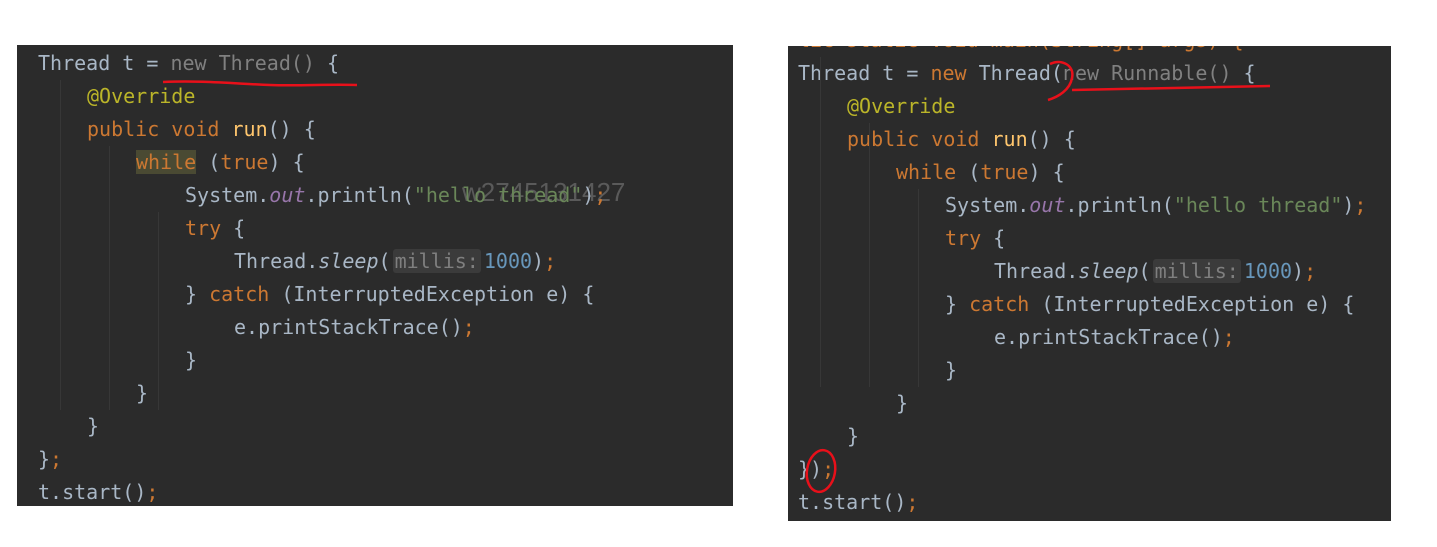 The image size is (1437, 547). I want to click on code-line: };, so click(50, 459).